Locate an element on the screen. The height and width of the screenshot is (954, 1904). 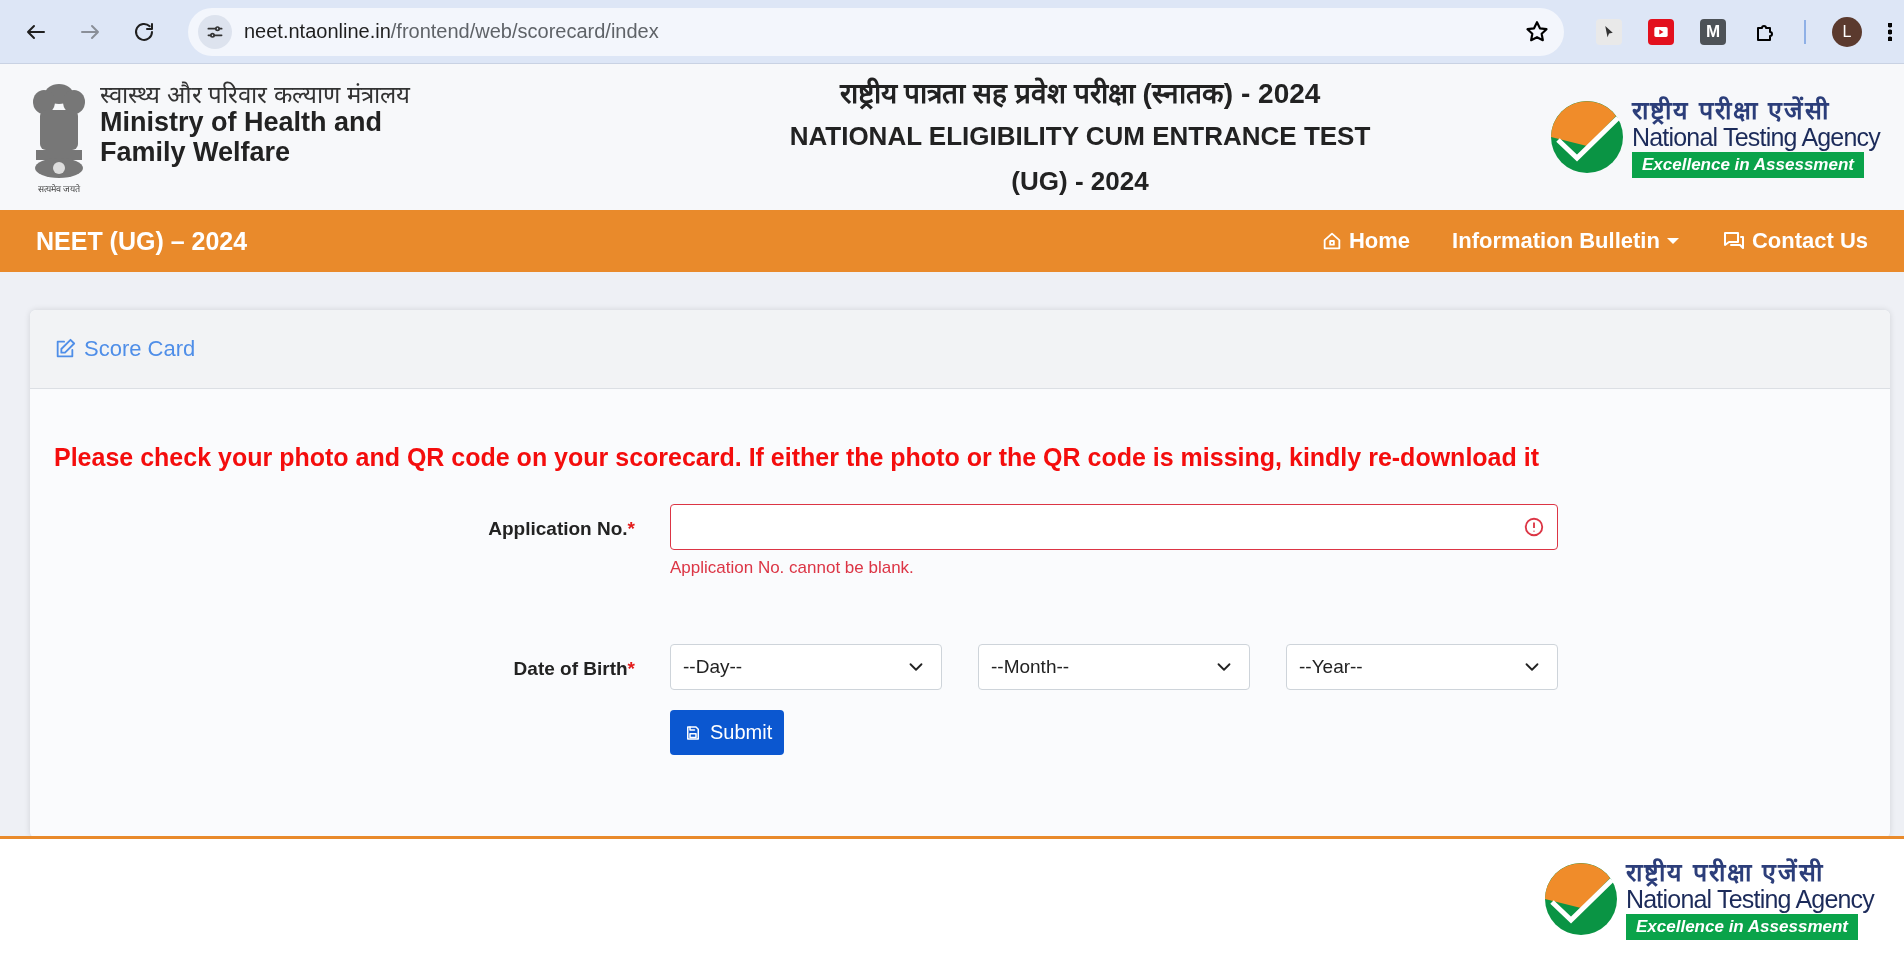
notice-text: Please check your photo and QR code on your scorecard. If either the photo or the QR code is missing, kindly re-download it is located at coordinates (797, 457).